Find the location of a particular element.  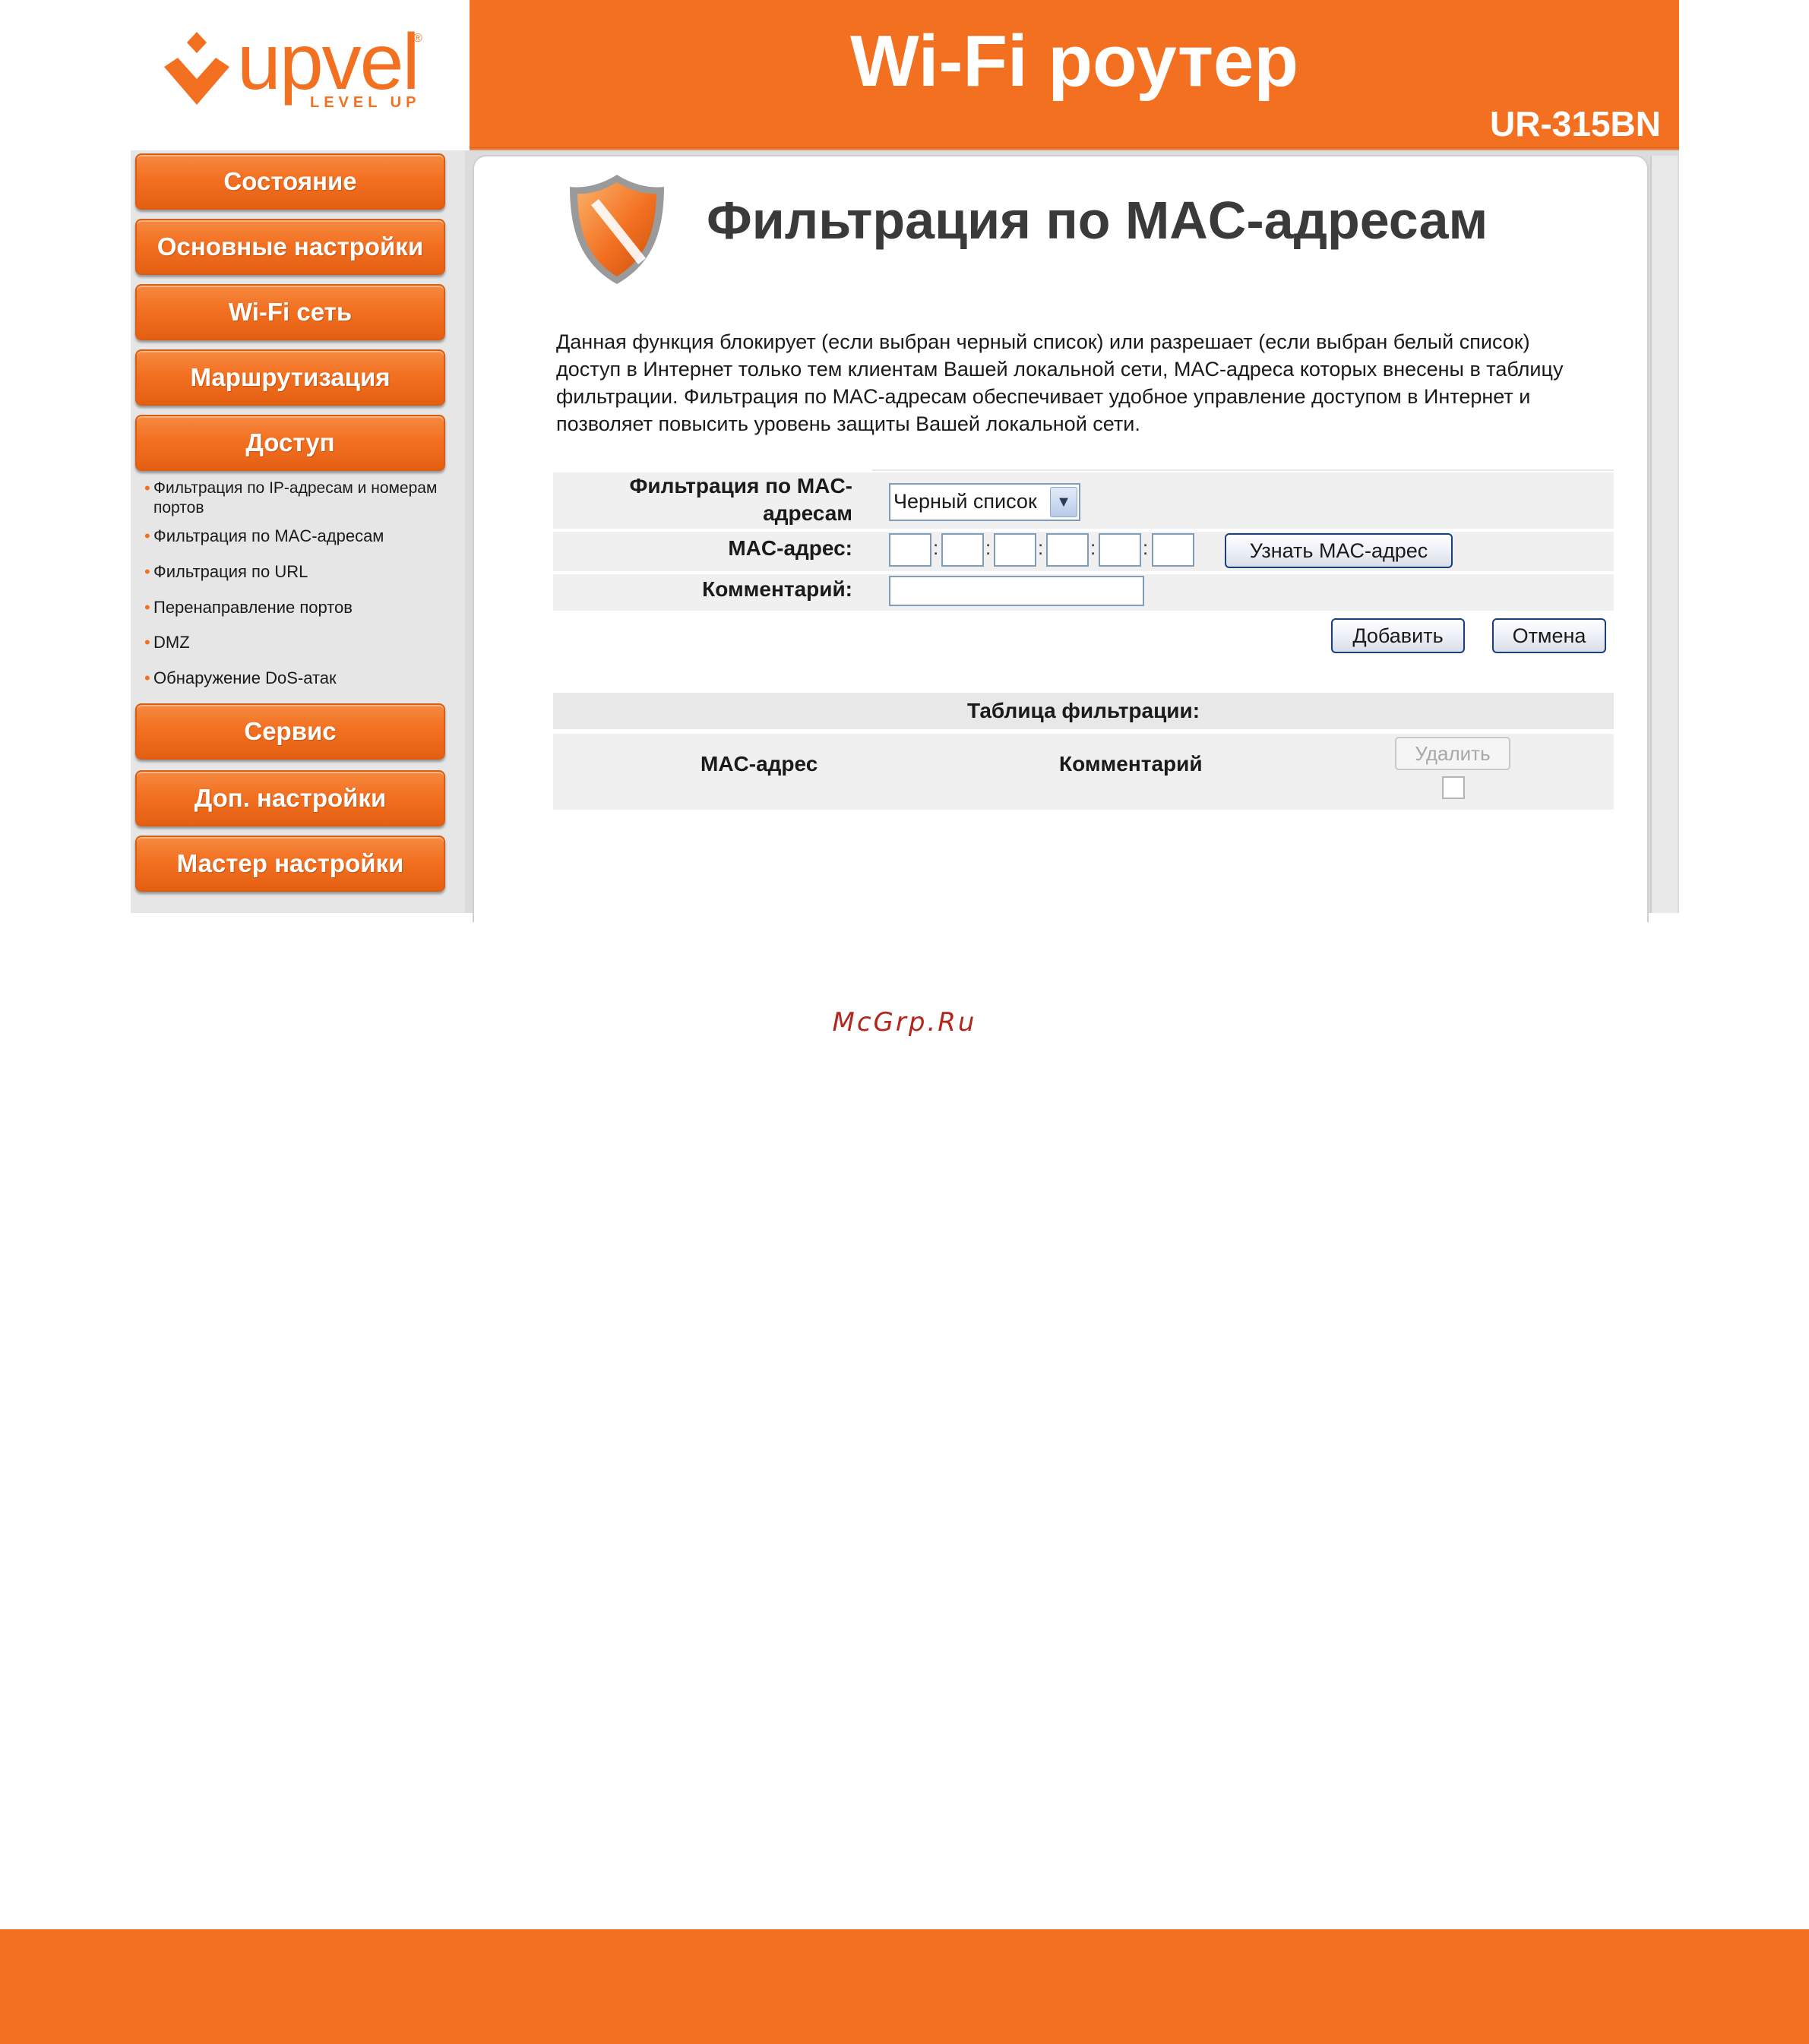

upvel-logo-icon is located at coordinates (196, 69).